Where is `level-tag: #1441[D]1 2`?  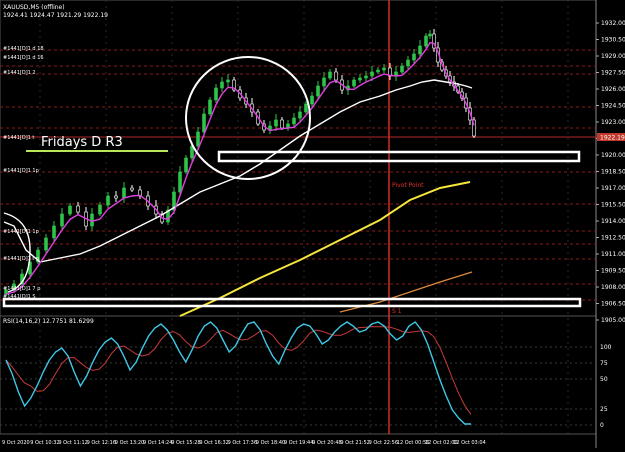 level-tag: #1441[D]1 2 is located at coordinates (19, 73).